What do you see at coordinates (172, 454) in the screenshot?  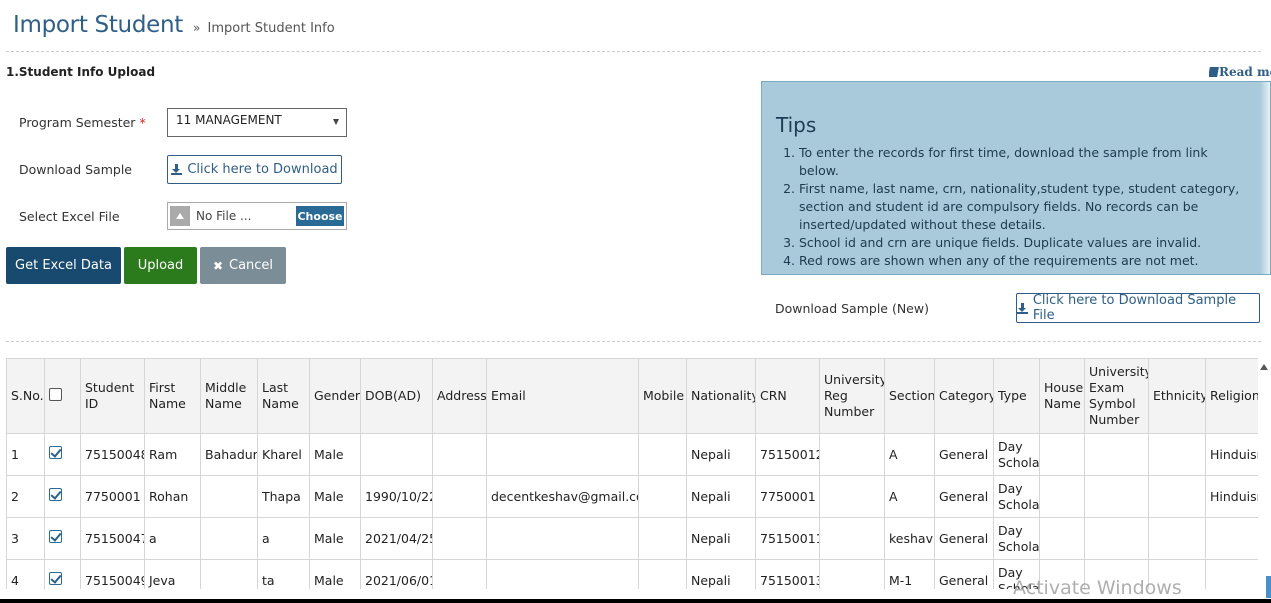 I see `table-cell: Ram` at bounding box center [172, 454].